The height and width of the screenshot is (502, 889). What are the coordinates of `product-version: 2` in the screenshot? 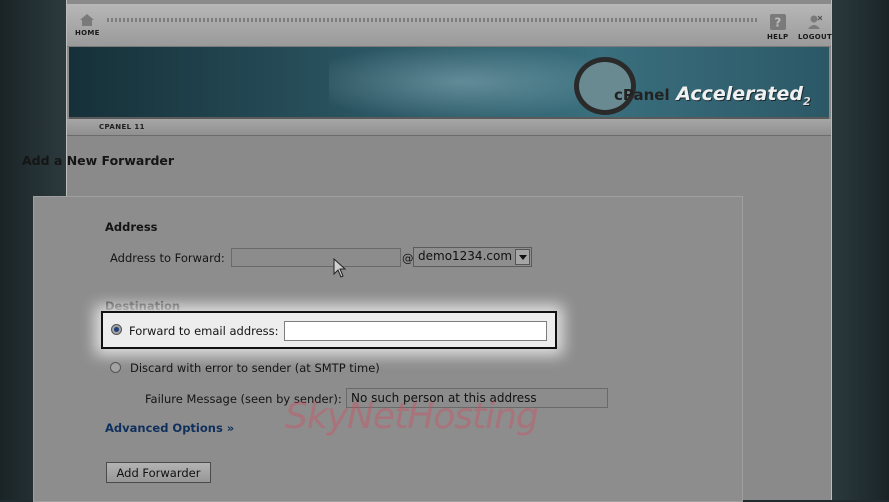 It's located at (806, 101).